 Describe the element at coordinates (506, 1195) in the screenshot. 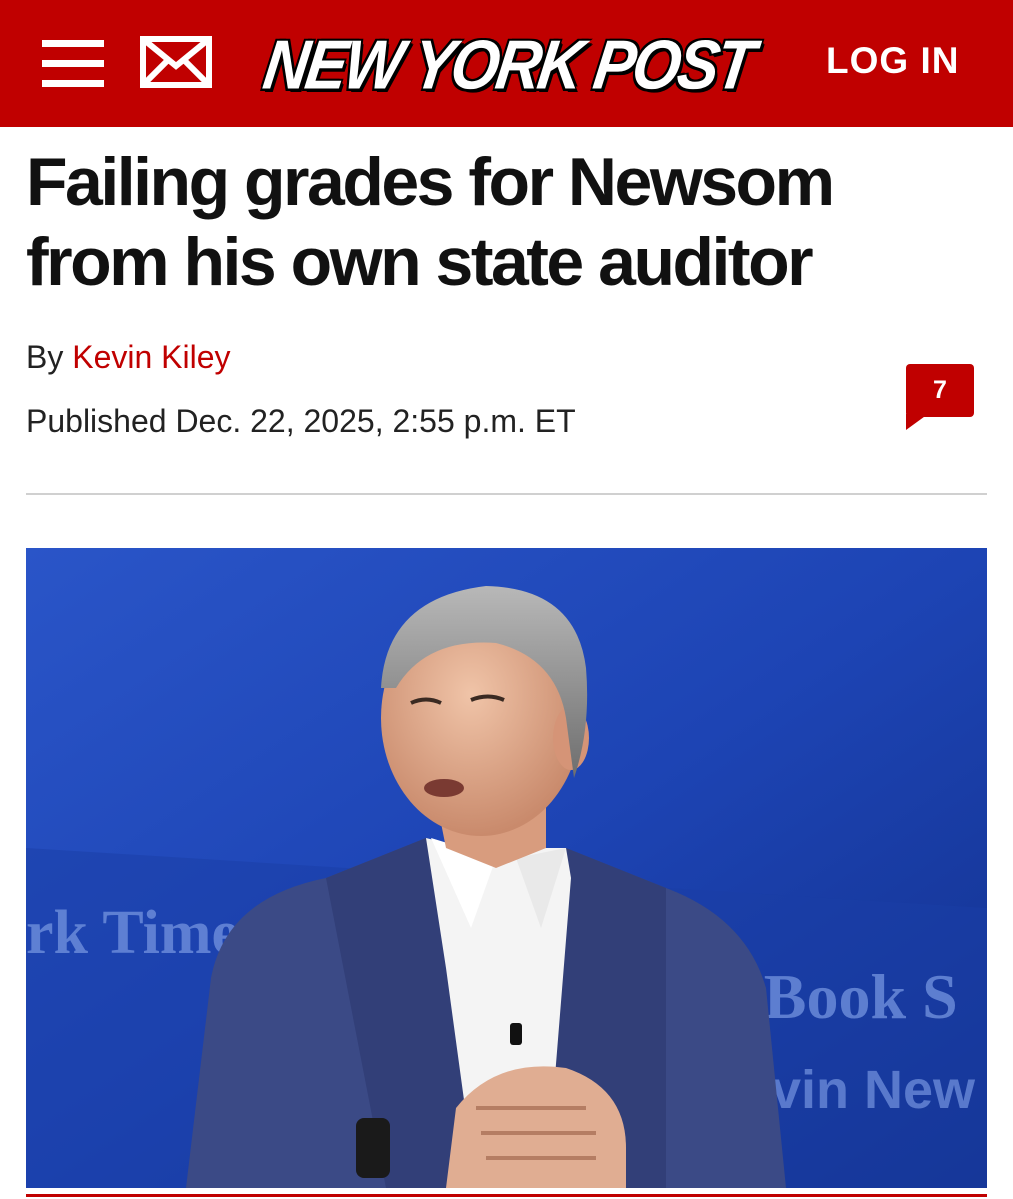

I see `bottom-rule` at that location.